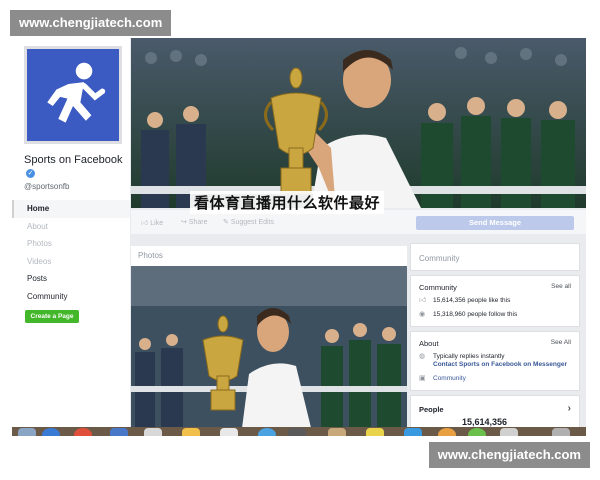 This screenshot has height=480, width=600. I want to click on nav-item-community: Community, so click(71, 297).